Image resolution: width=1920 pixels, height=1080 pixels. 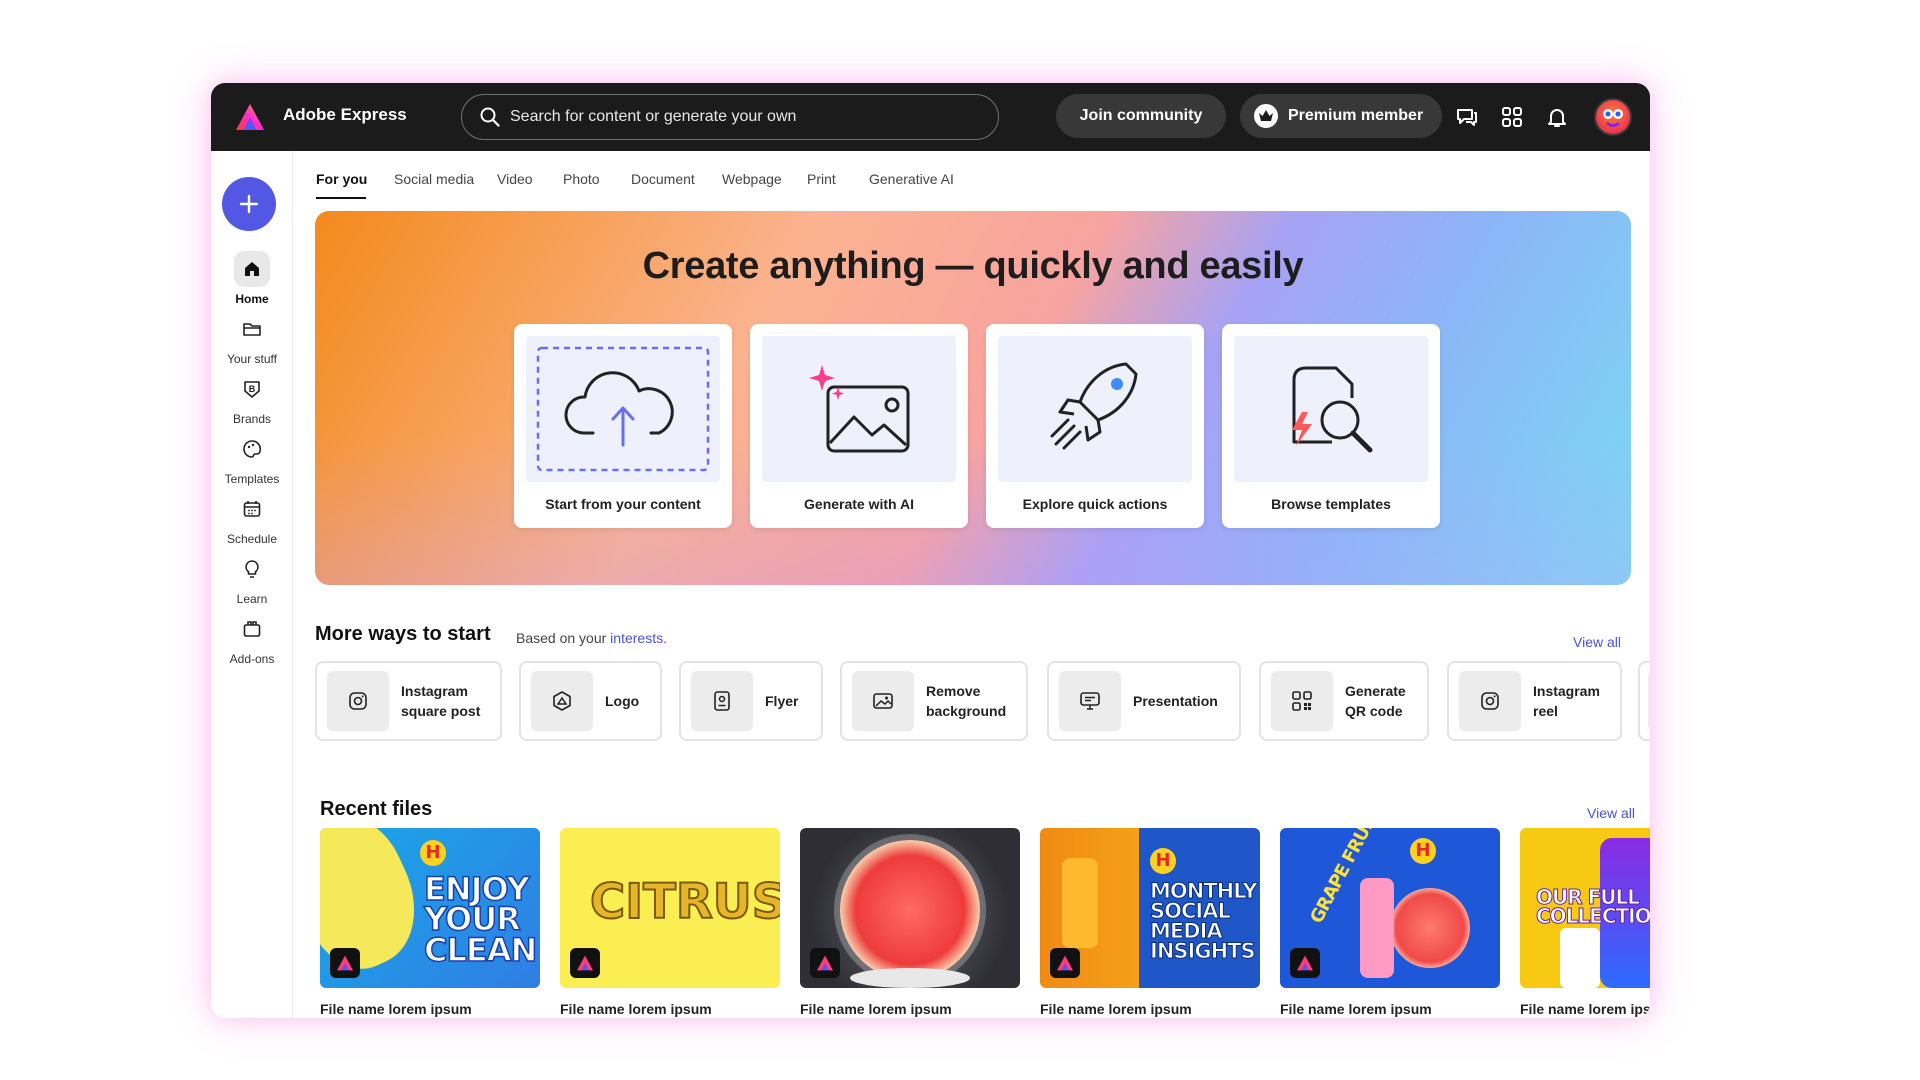 I want to click on sidebar-item-add-ons: Add-ons, so click(x=252, y=638).